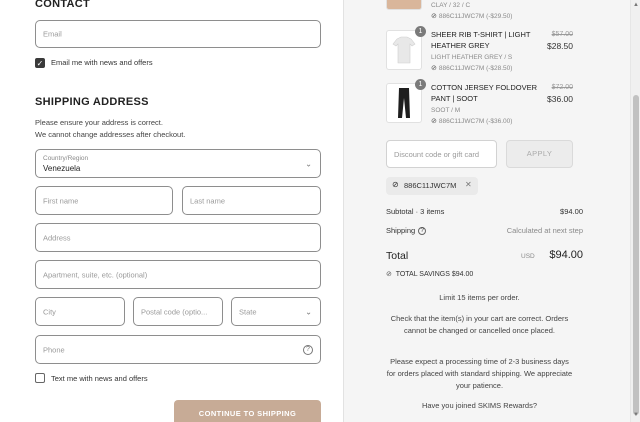  Describe the element at coordinates (472, 57) in the screenshot. I see `item-variant: LIGHT HEATHER GREY / S` at that location.